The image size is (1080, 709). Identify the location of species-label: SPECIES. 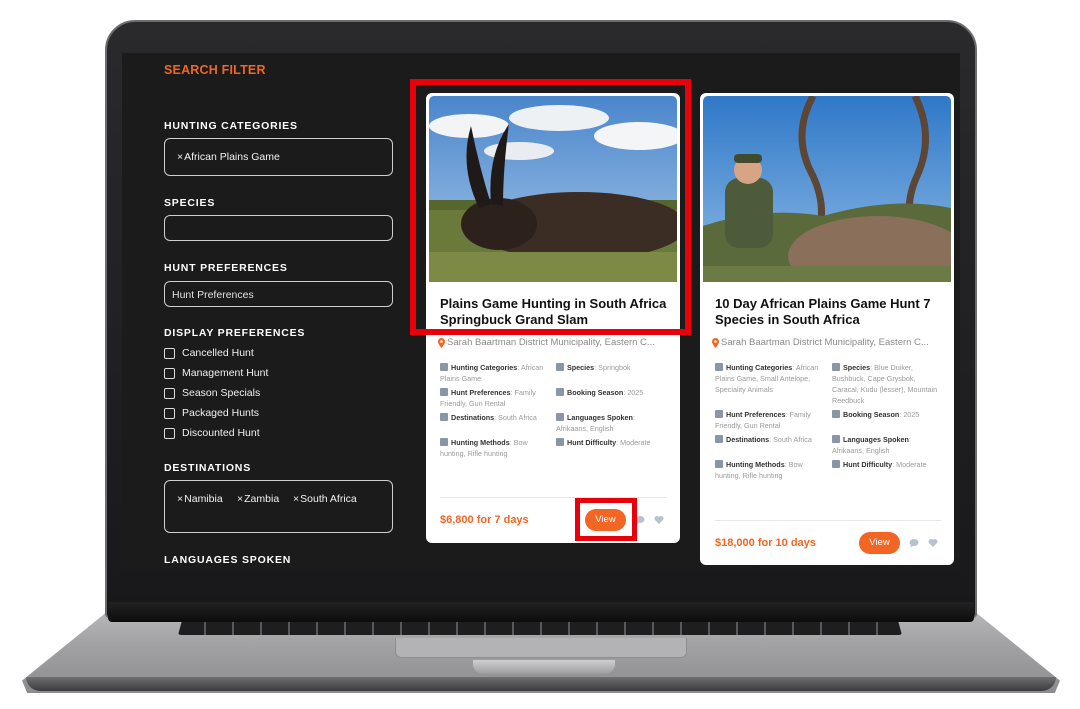
(190, 203).